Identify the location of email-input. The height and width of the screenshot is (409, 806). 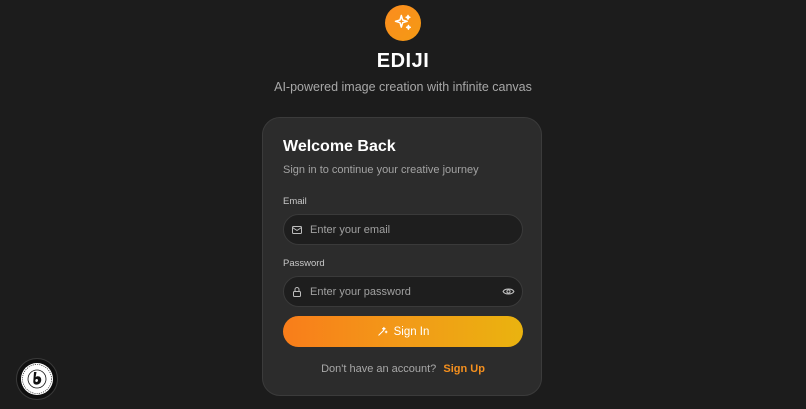
(416, 229).